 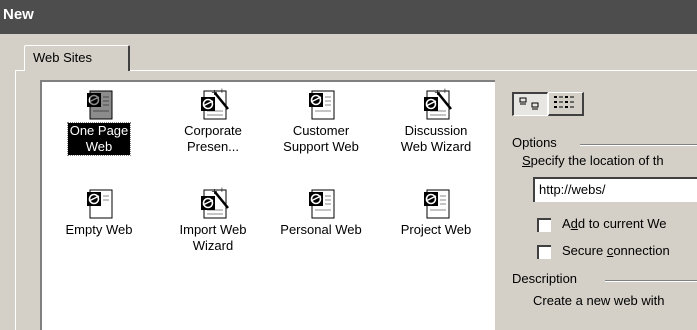 What do you see at coordinates (599, 300) in the screenshot?
I see `description-text: Create a new web with` at bounding box center [599, 300].